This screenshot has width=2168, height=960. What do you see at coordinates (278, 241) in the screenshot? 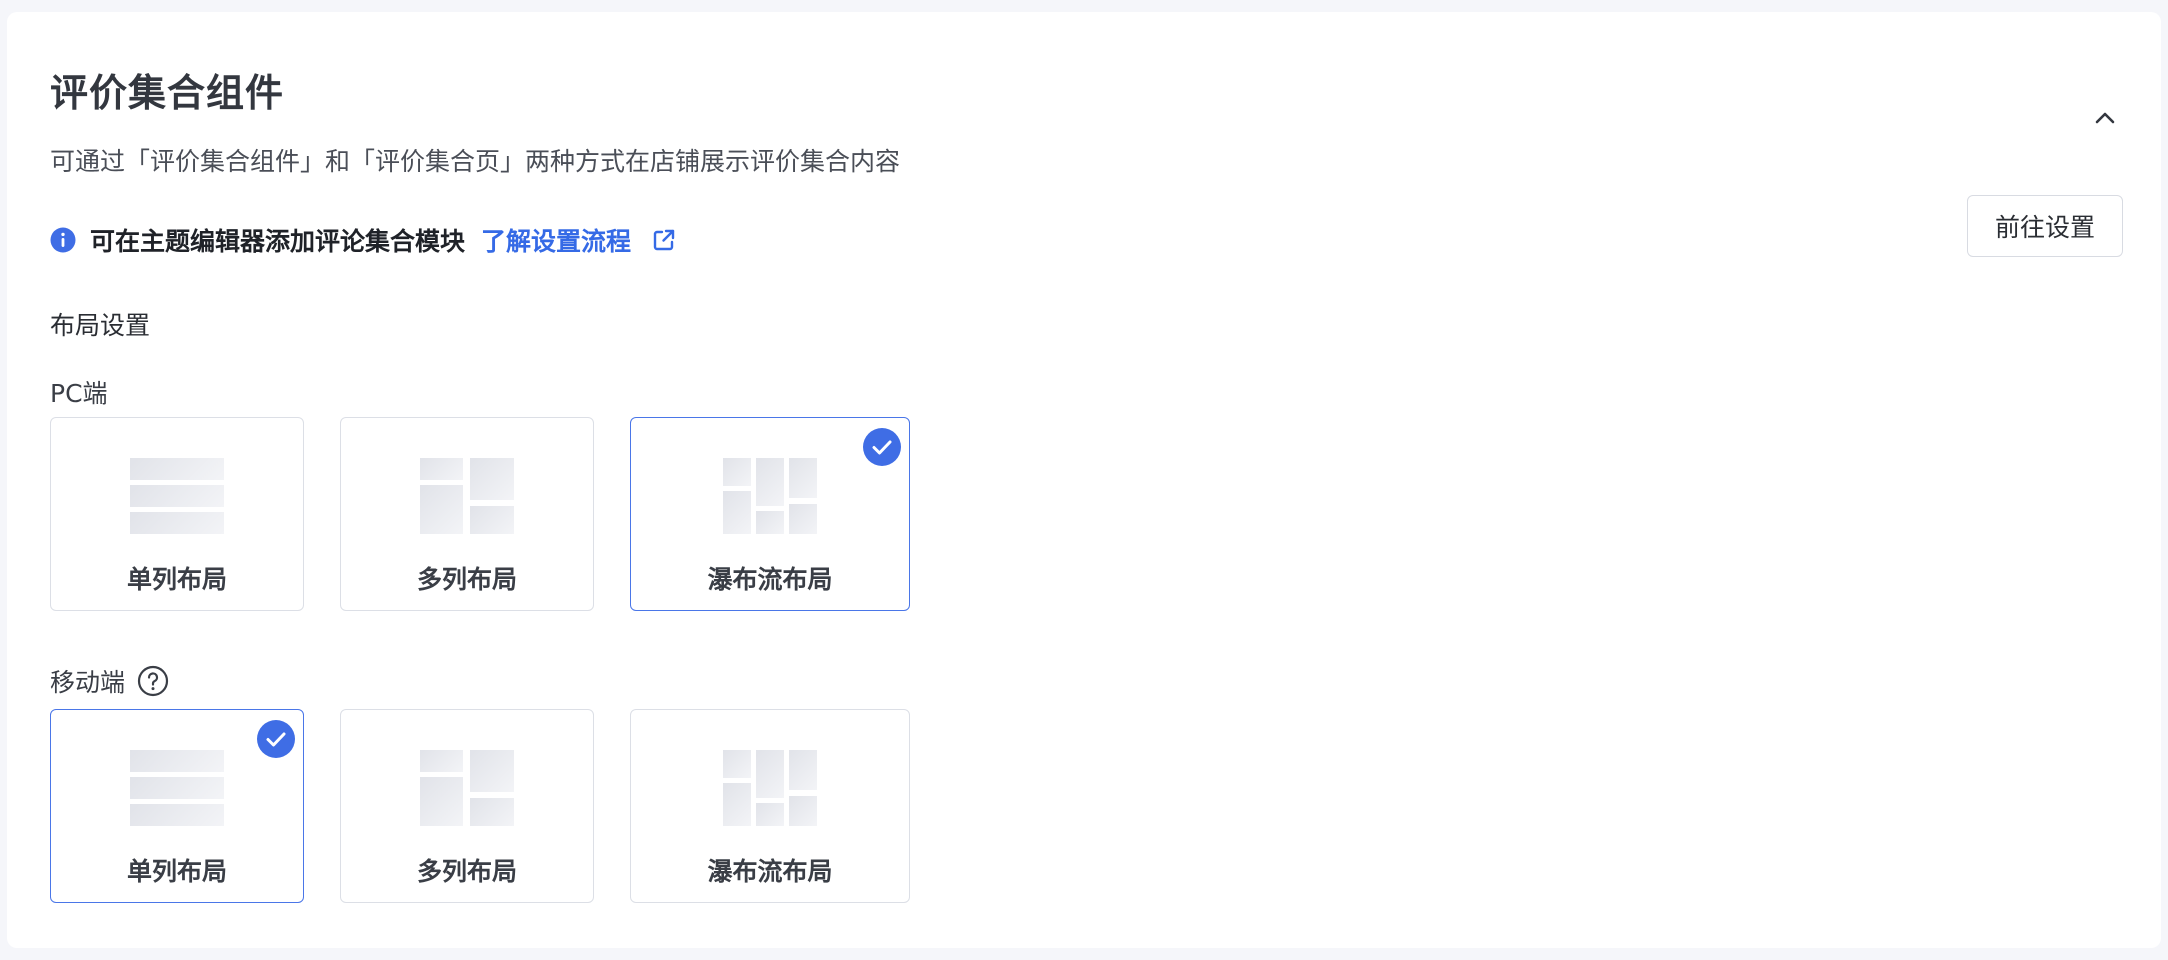
I see `tip-text: 可在主题编辑器添加评论集合模块` at bounding box center [278, 241].